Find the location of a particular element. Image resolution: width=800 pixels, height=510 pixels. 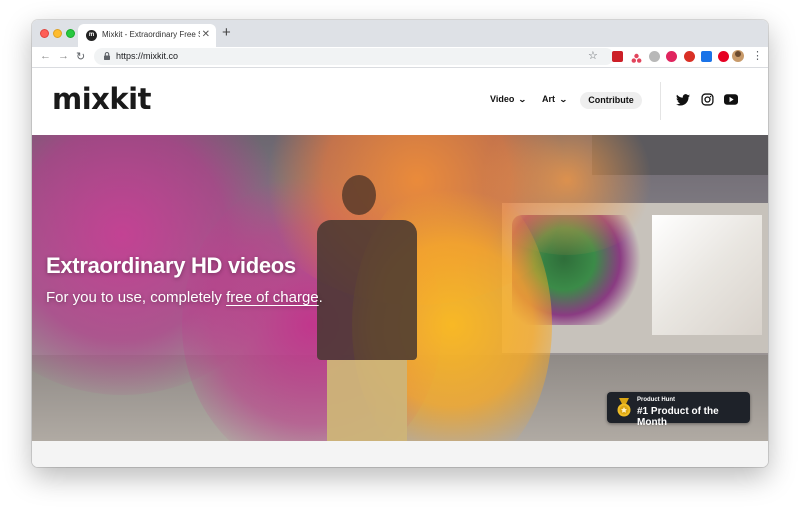

browser-toolbar: ← → ↻ https://mixkit.co ☆ ⋮ is located at coordinates (400, 57).